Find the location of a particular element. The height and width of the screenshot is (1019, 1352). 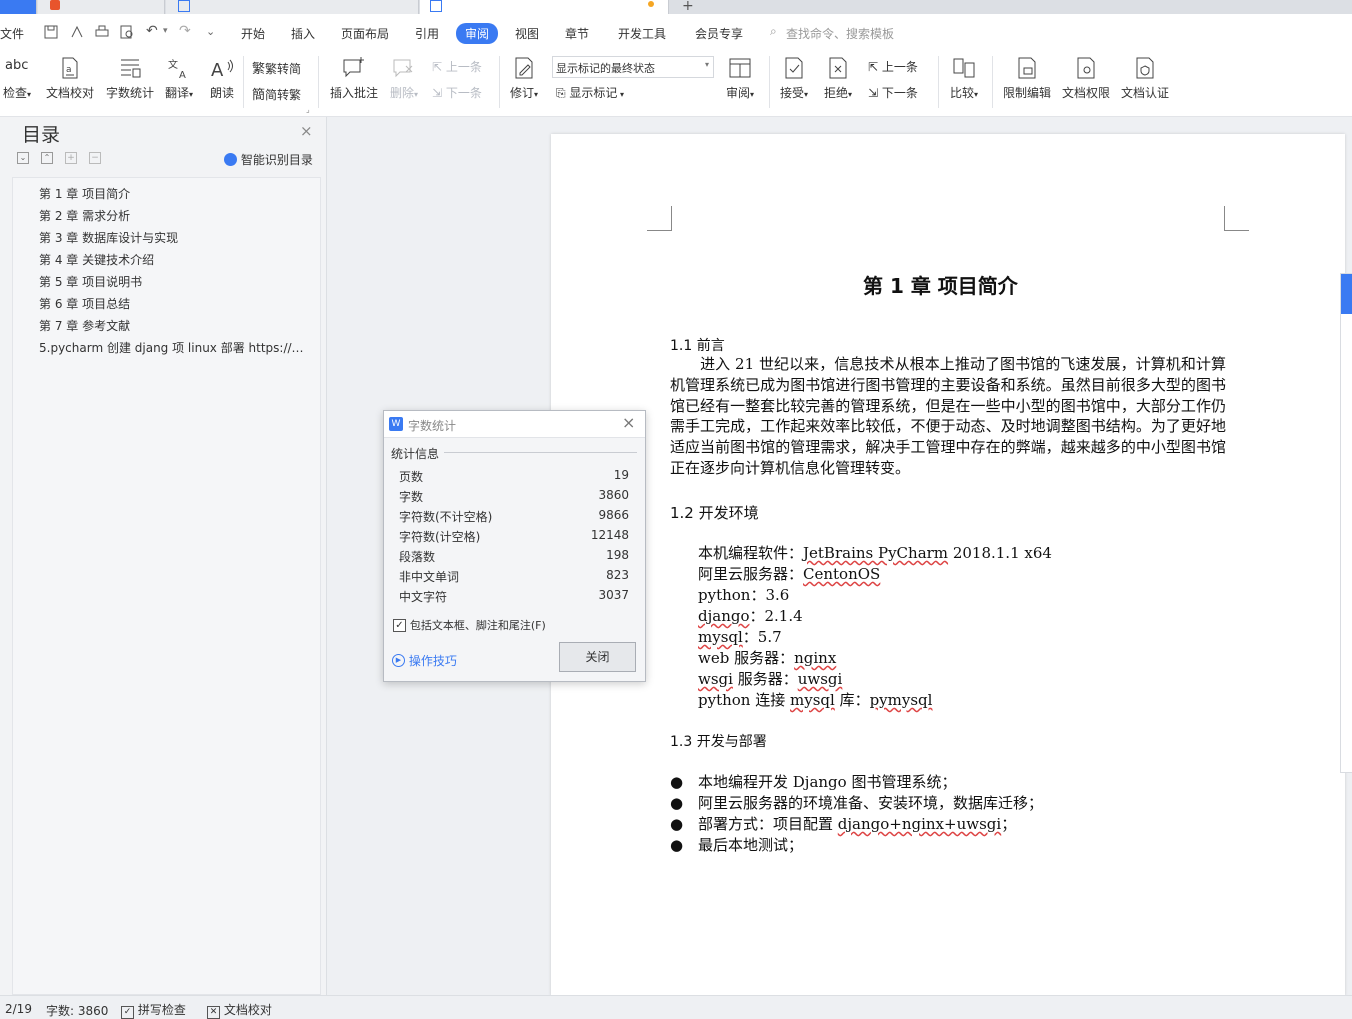

close-button: 关闭 is located at coordinates (597, 657).